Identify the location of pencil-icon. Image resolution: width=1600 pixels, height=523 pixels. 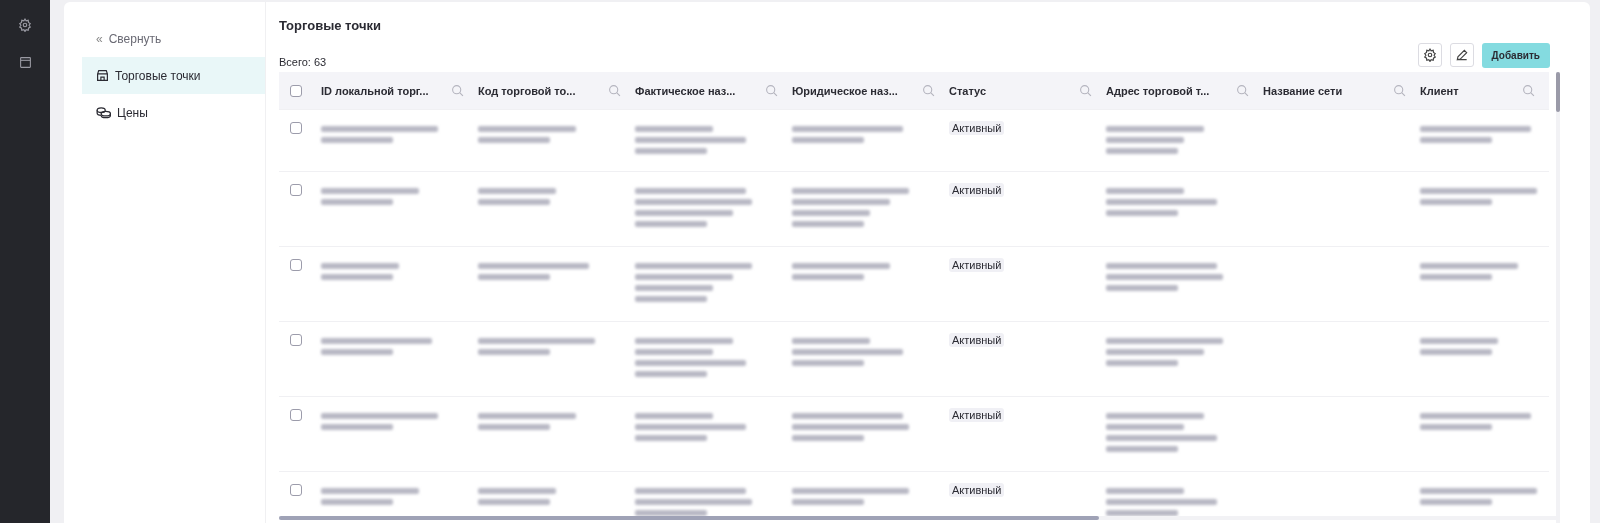
(1461, 55).